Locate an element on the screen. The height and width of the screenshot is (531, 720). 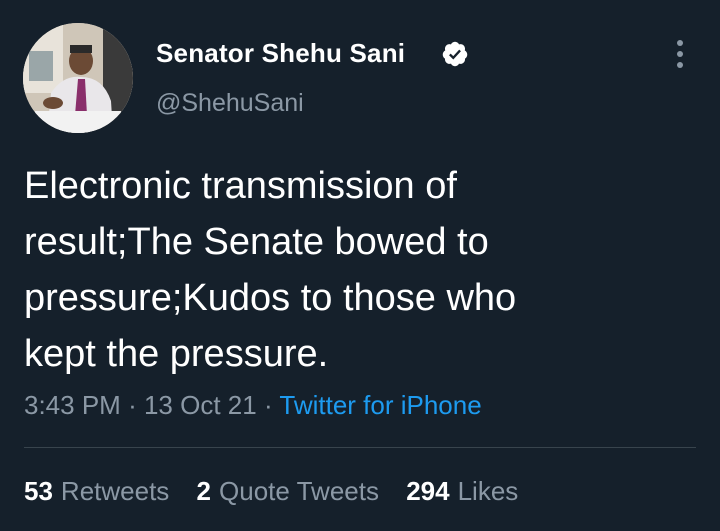
quote-tweets-stat: 2 Quote Tweets is located at coordinates (288, 491).